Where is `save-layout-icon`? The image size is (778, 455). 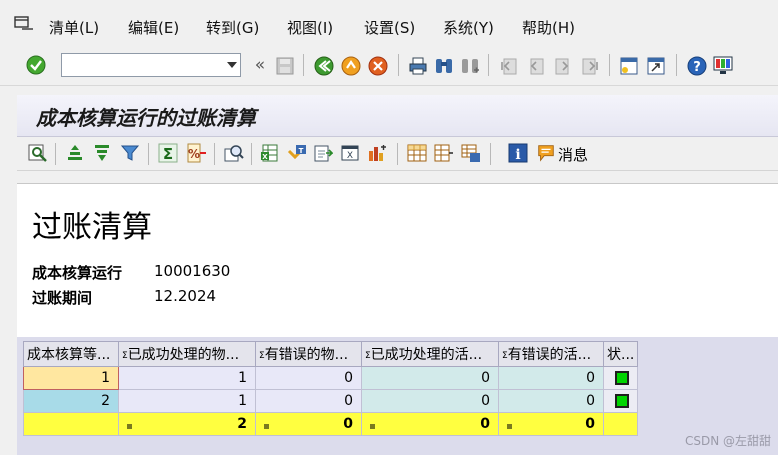
save-layout-icon is located at coordinates (471, 153).